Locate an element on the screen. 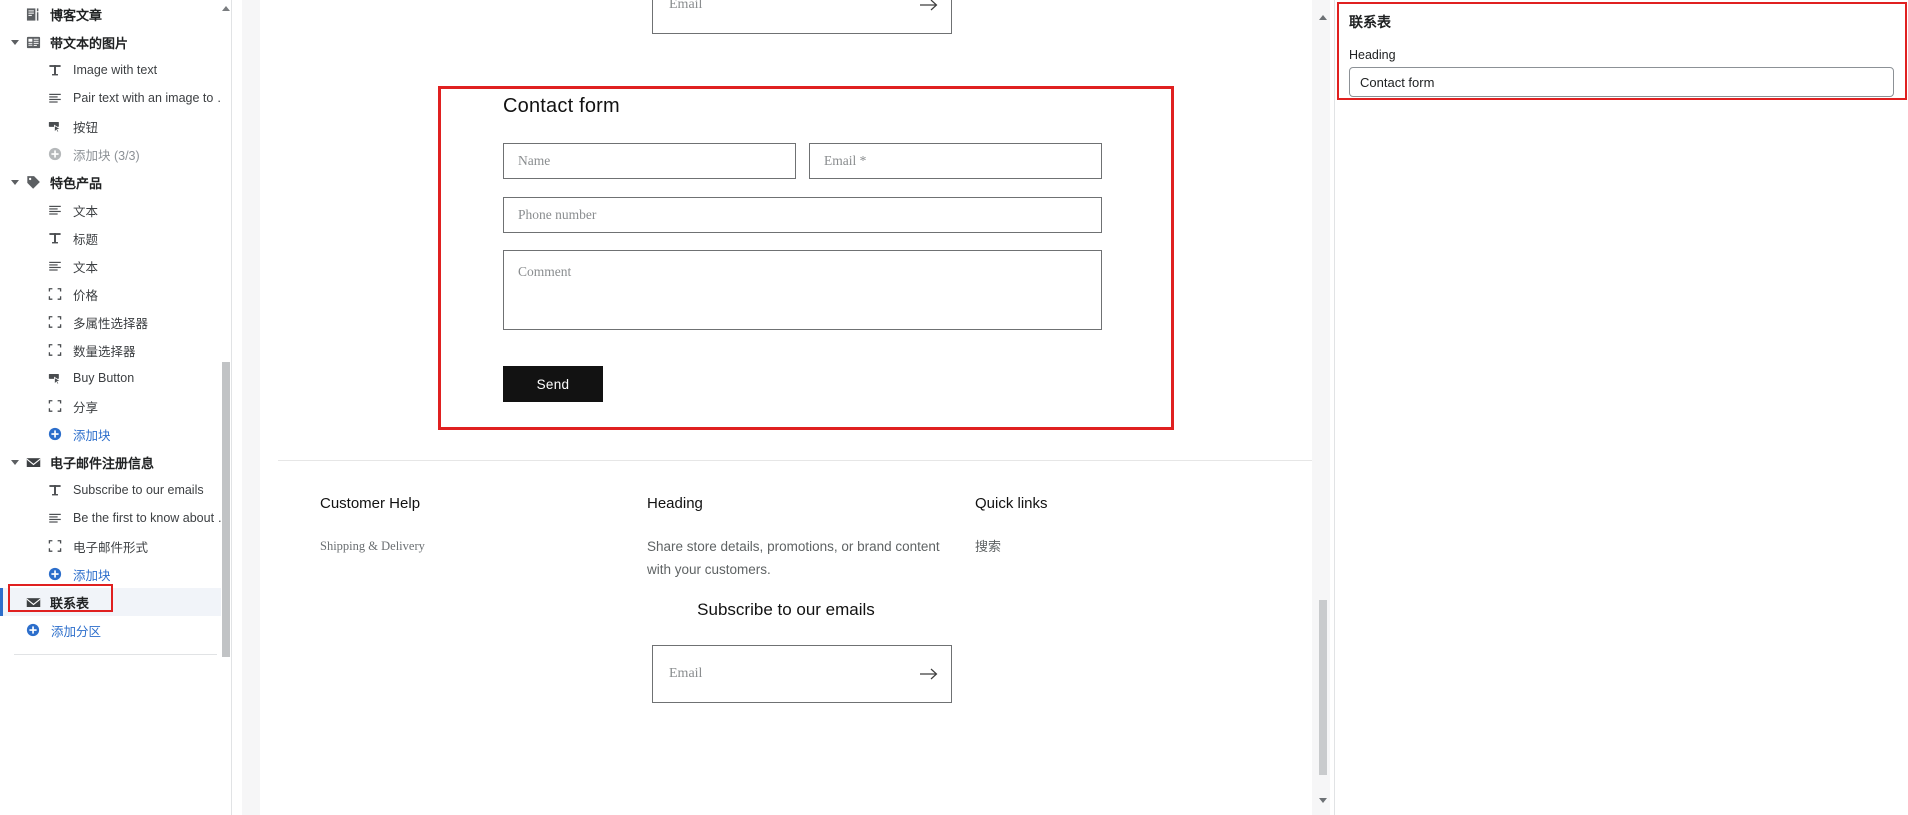 The image size is (1908, 815). sidebar-item-label: 特色产品 is located at coordinates (76, 183).